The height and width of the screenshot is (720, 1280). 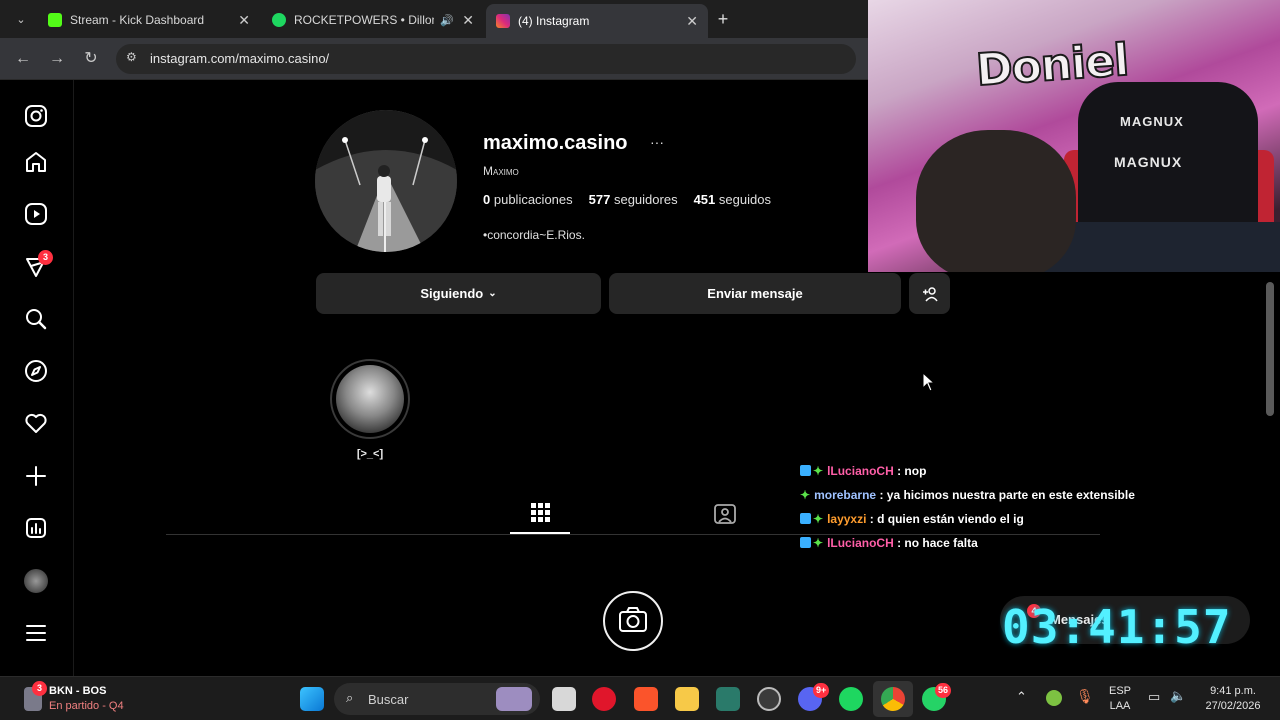 I want to click on heart-icon, so click(x=36, y=423).